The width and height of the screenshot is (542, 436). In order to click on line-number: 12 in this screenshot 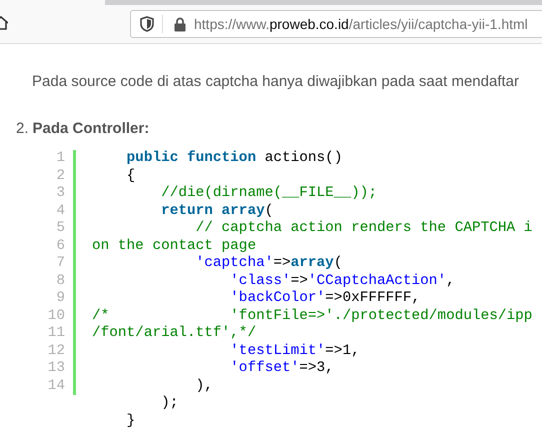, I will do `click(55, 351)`.